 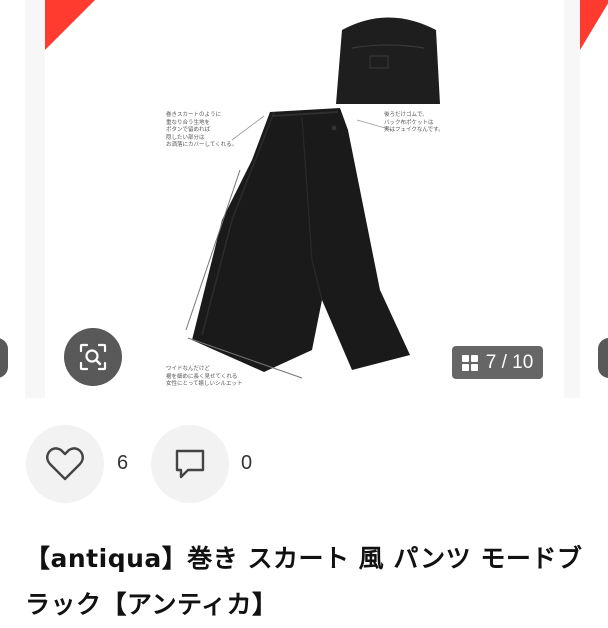 I want to click on product-title: 【antiqua】巻き スカート 風 パンツ モードブラック【アンティカ】, so click(x=304, y=581).